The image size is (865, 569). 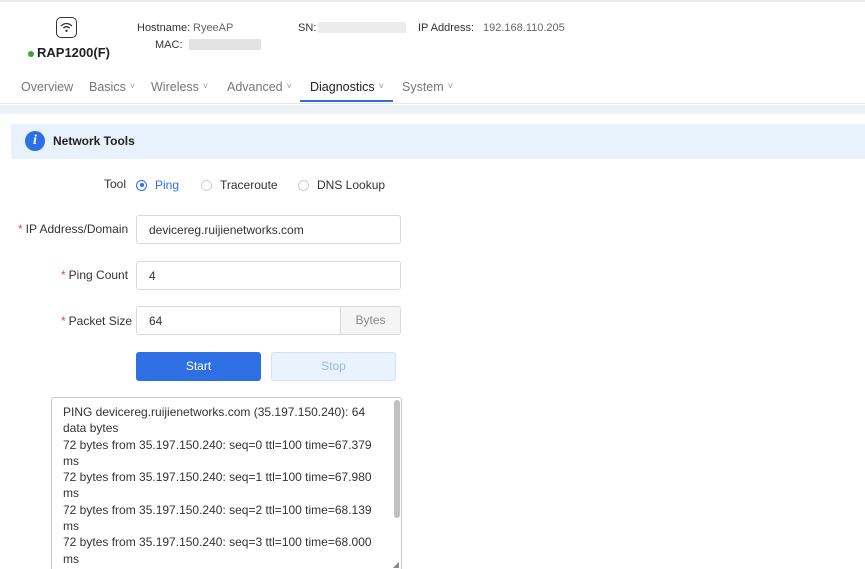 I want to click on sn-value-redacted, so click(x=362, y=27).